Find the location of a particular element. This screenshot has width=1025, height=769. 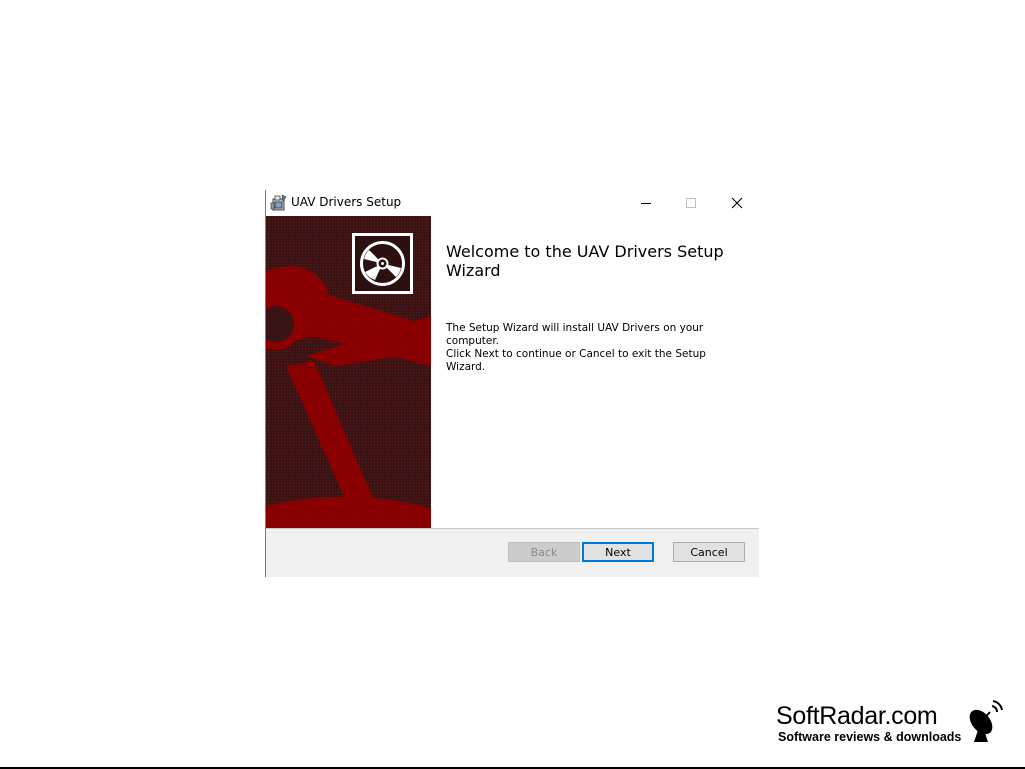

minimize-icon is located at coordinates (646, 203).